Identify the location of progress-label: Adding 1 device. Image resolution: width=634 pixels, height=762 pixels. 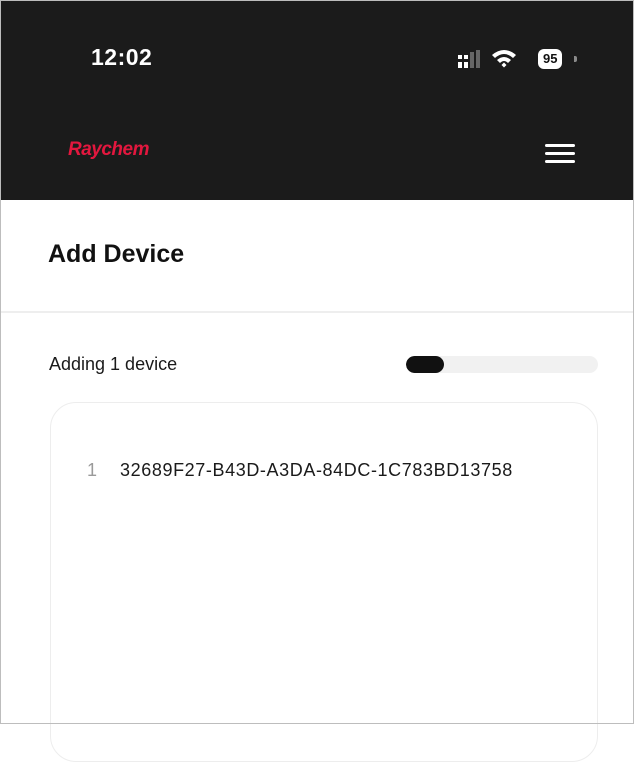
(113, 364).